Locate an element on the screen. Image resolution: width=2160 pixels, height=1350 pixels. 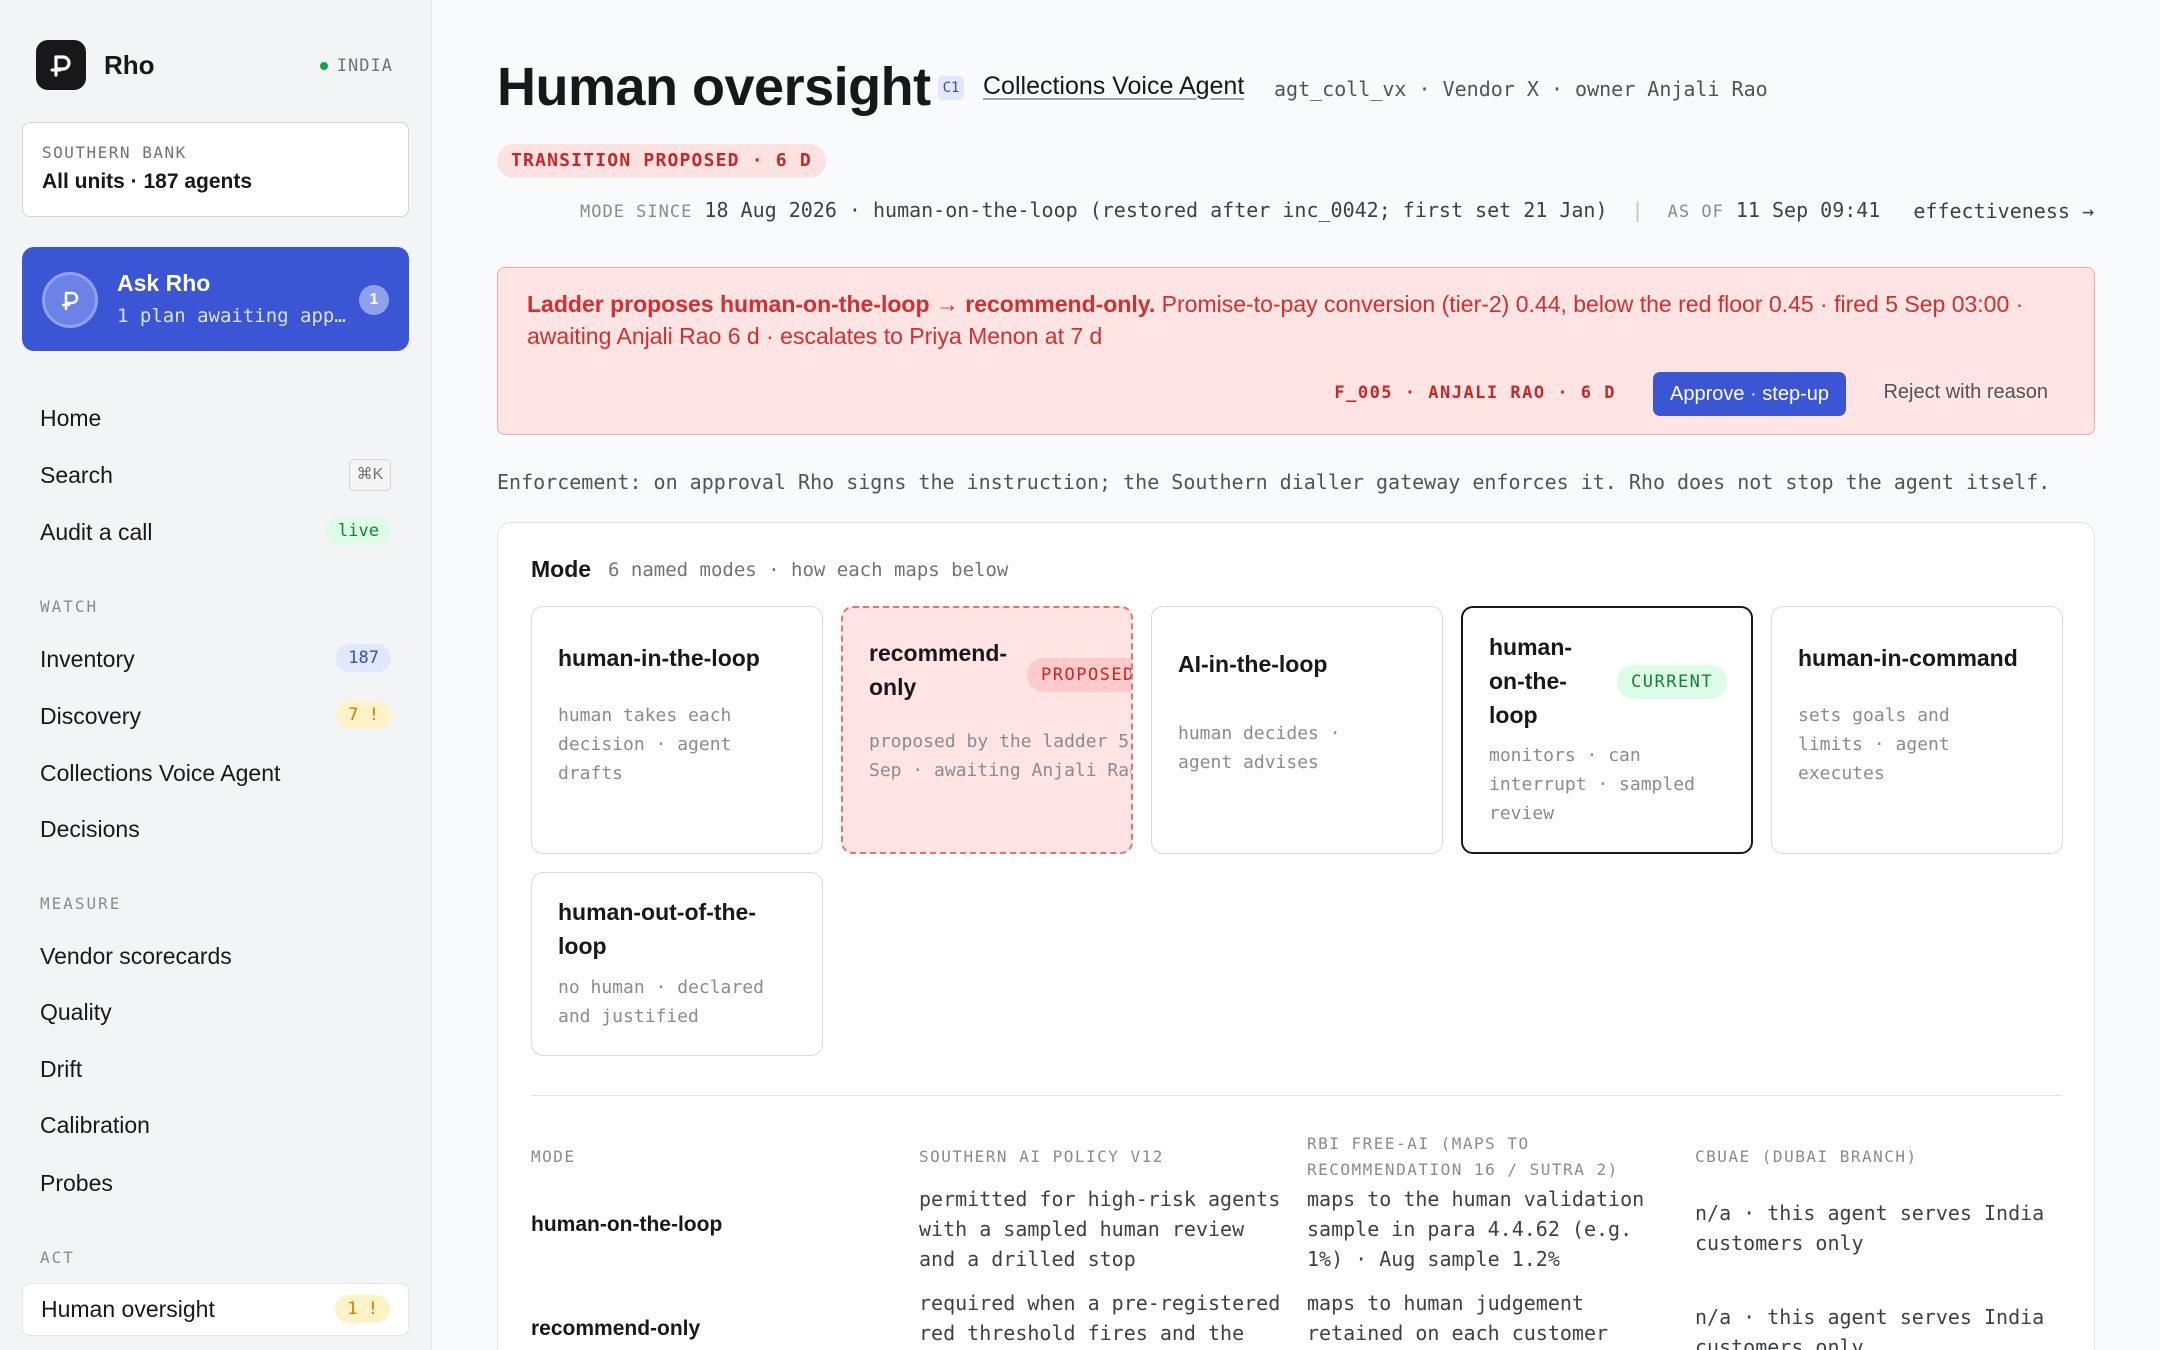
nav-item-label: Probes is located at coordinates (76, 1182).